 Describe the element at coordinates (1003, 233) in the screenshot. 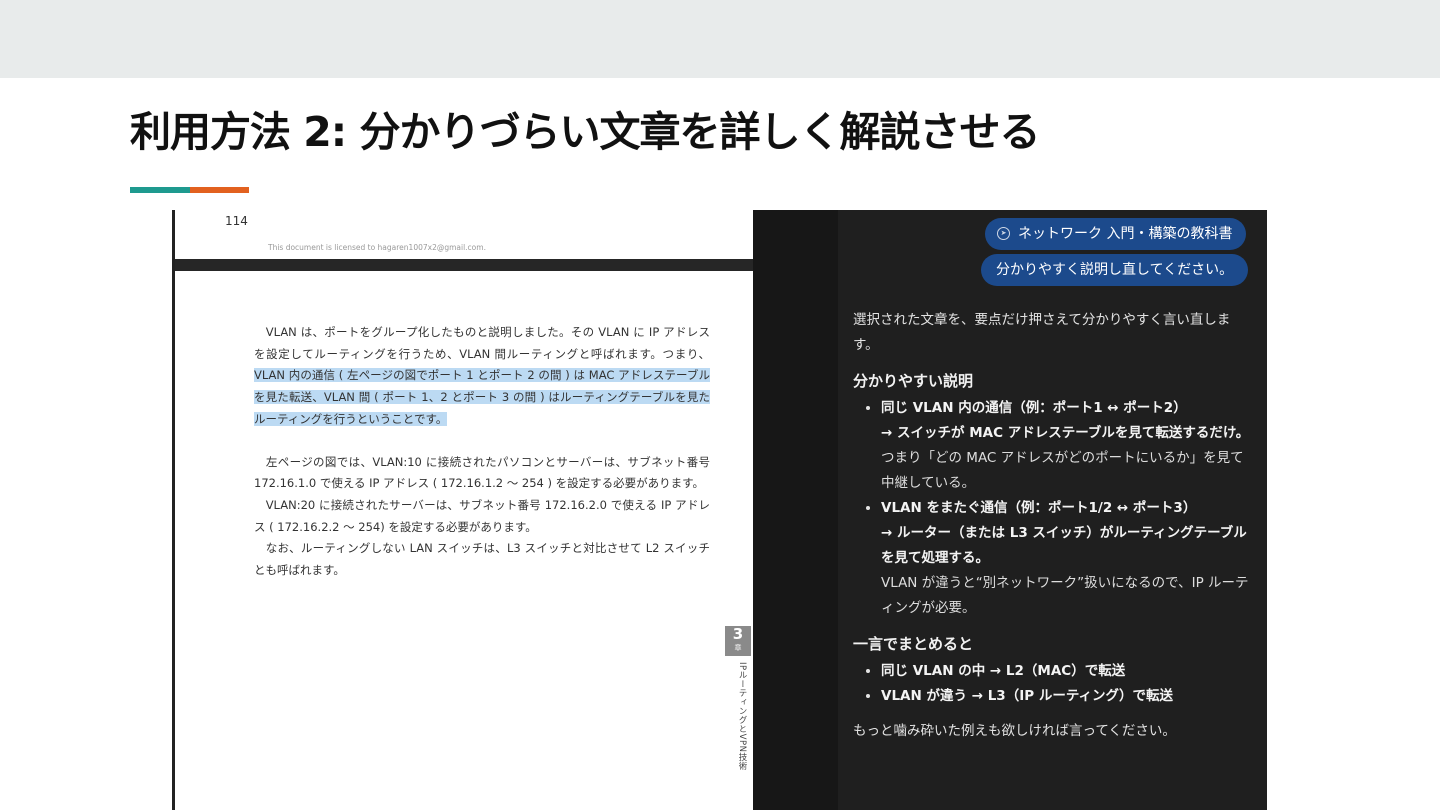

I see `compass-icon: ➤` at that location.